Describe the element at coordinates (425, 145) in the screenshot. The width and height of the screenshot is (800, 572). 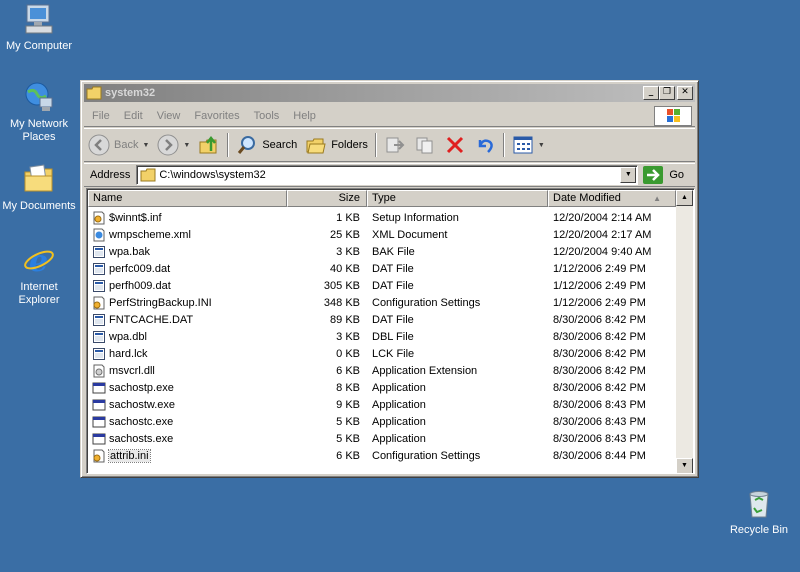
I see `copy-to-button` at that location.